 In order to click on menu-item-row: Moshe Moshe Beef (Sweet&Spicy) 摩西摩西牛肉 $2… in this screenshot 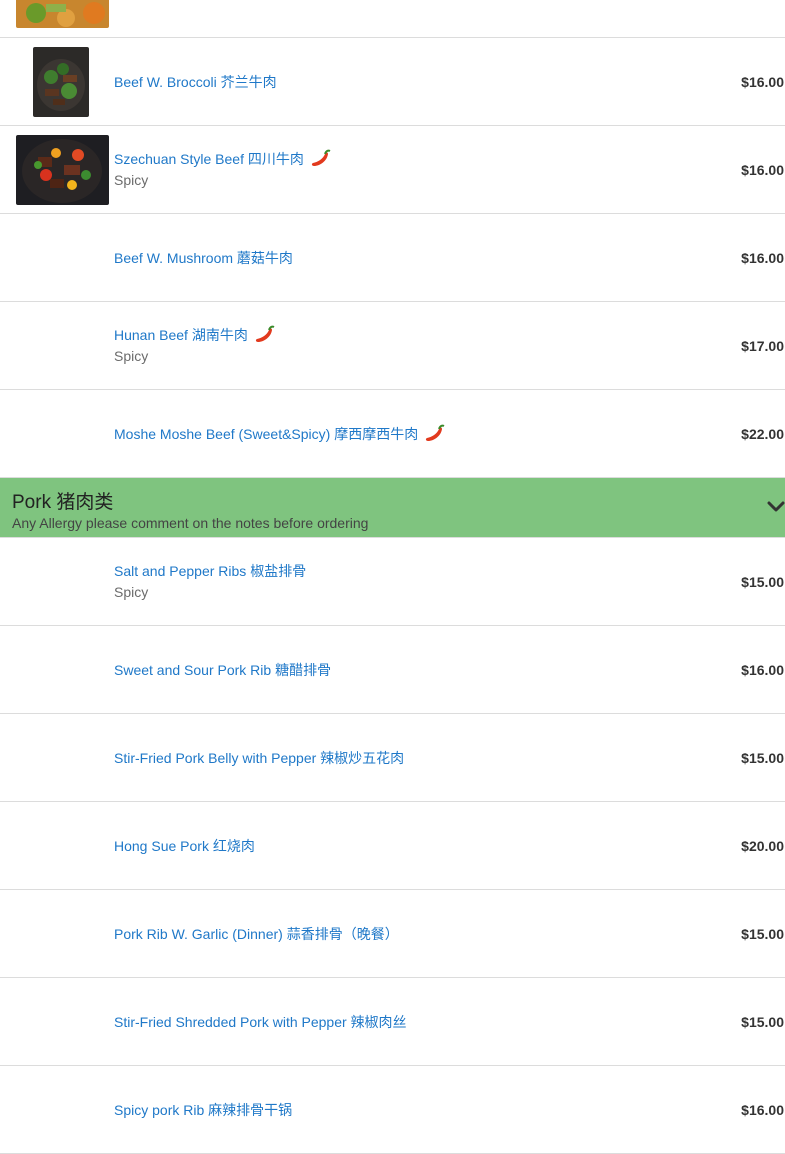, I will do `click(392, 434)`.